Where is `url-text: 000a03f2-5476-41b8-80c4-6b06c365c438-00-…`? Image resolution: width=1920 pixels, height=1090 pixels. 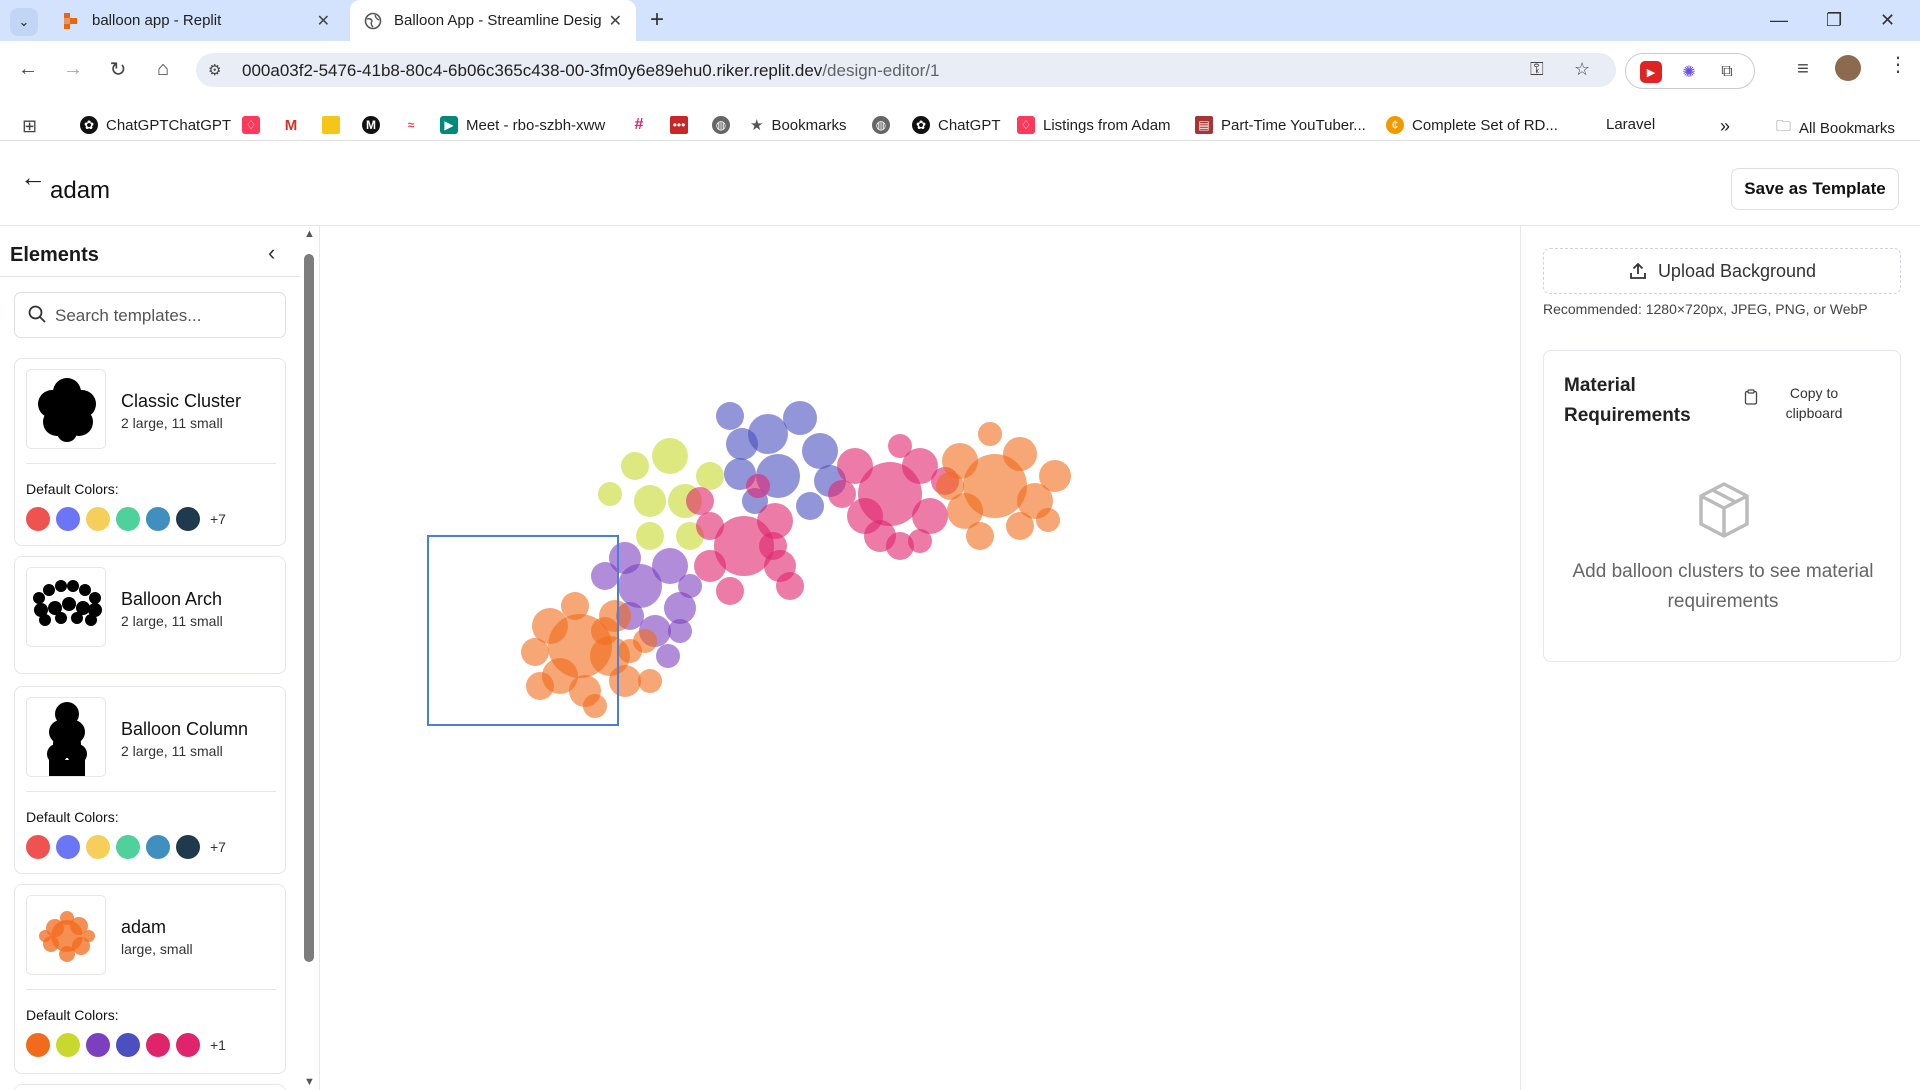 url-text: 000a03f2-5476-41b8-80c4-6b06c365c438-00-… is located at coordinates (591, 71).